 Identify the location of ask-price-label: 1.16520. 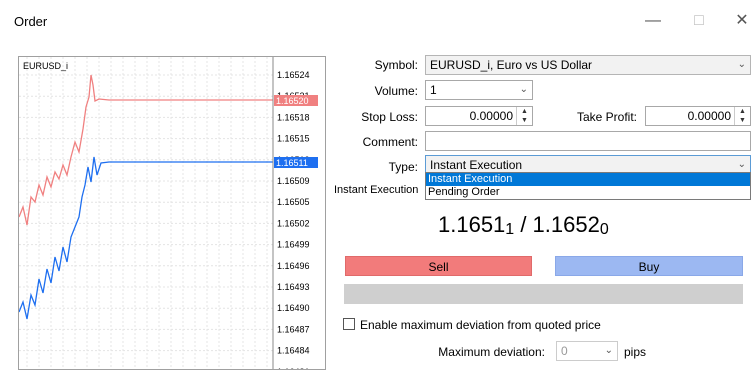
(292, 101).